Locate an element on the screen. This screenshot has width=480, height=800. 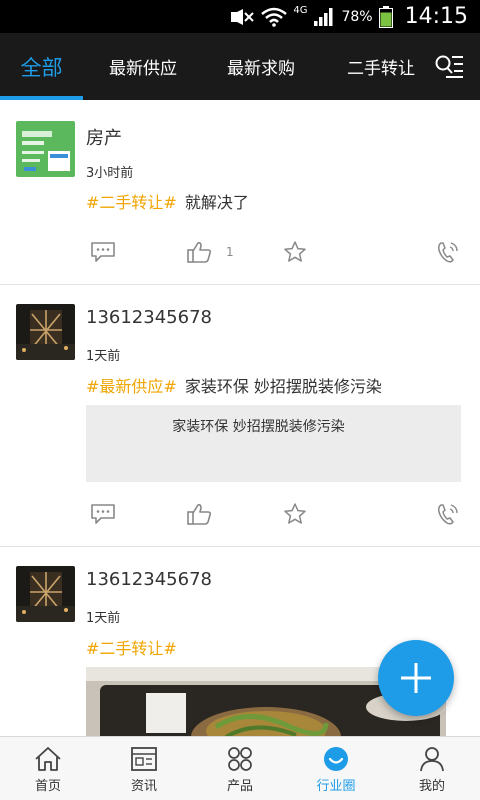
post-content: #最新供应# 家装环保 妙招摆脱装修污染 is located at coordinates (234, 385).